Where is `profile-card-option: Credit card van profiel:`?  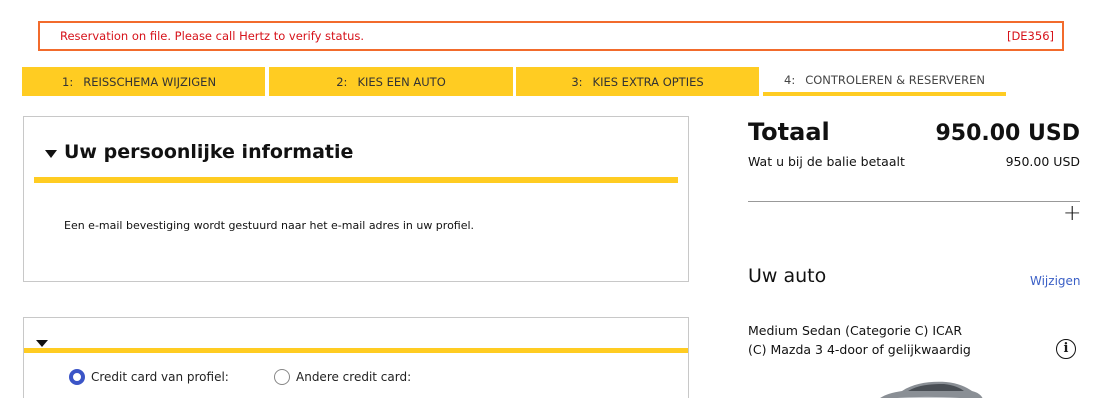
profile-card-option: Credit card van profiel: is located at coordinates (149, 377).